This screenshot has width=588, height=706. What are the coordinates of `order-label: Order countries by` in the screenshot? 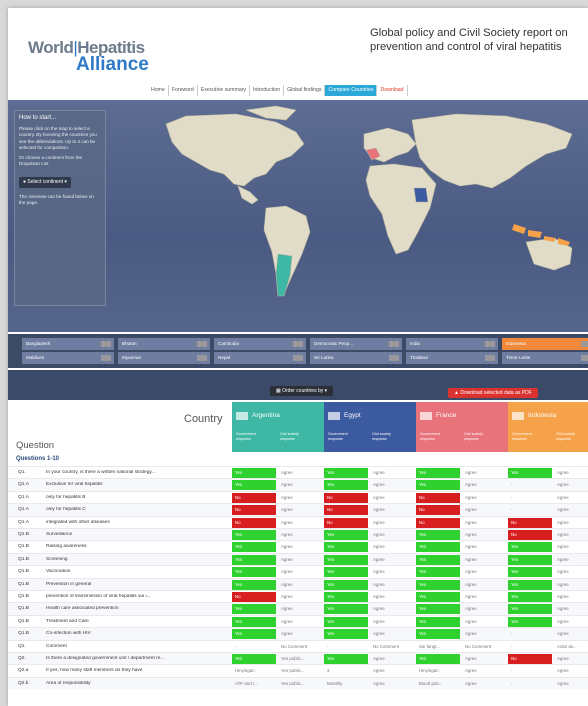 It's located at (303, 391).